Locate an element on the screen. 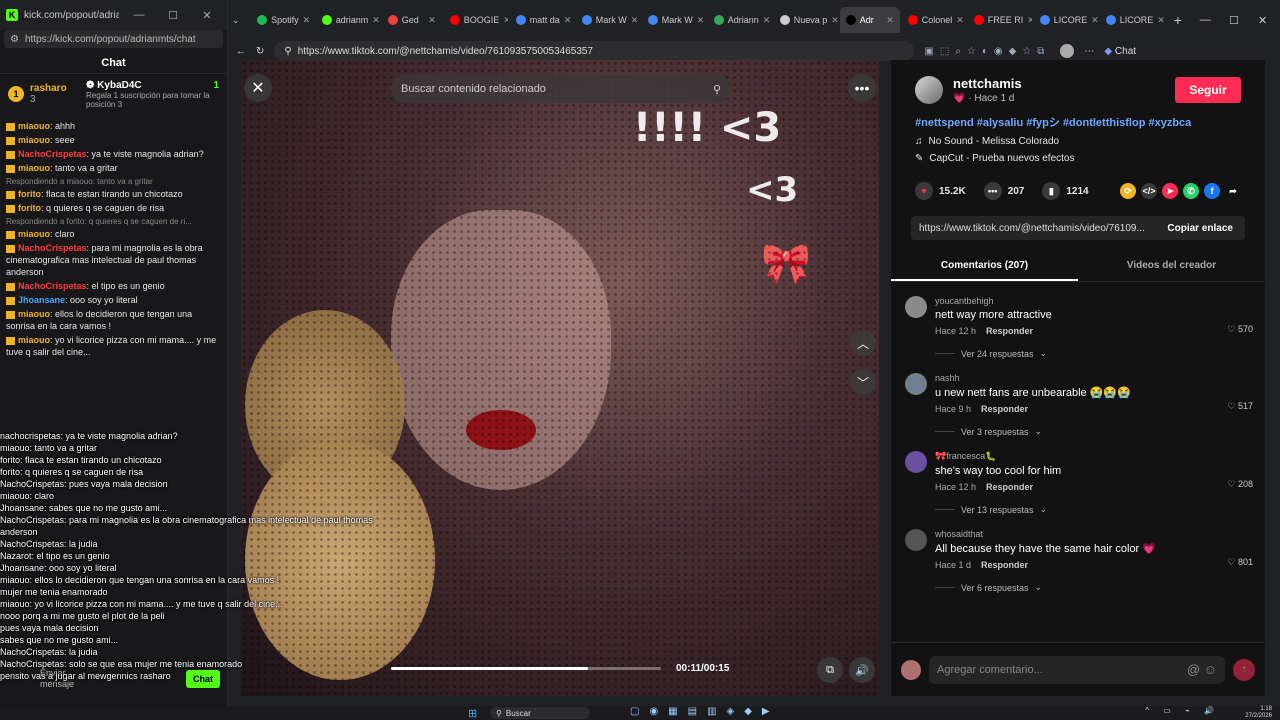  send-chat-button: Chat is located at coordinates (203, 679).